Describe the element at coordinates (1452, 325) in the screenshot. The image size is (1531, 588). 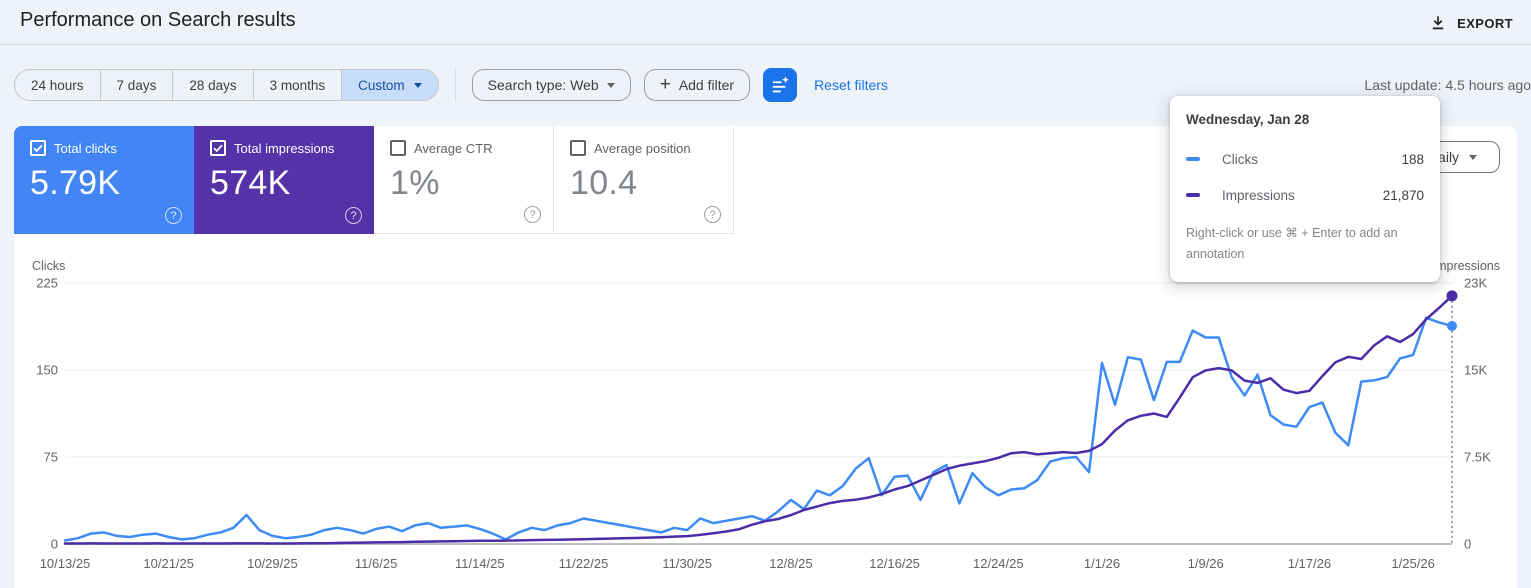
I see `hover-dot-clicks` at that location.